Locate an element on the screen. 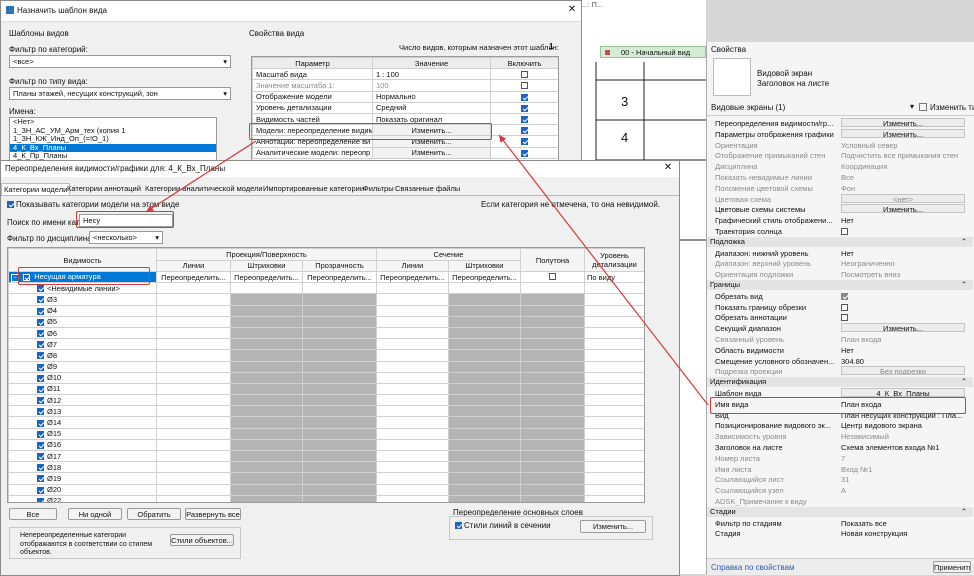 This screenshot has height=576, width=974. arrow-to-override is located at coordinates (603, 270).